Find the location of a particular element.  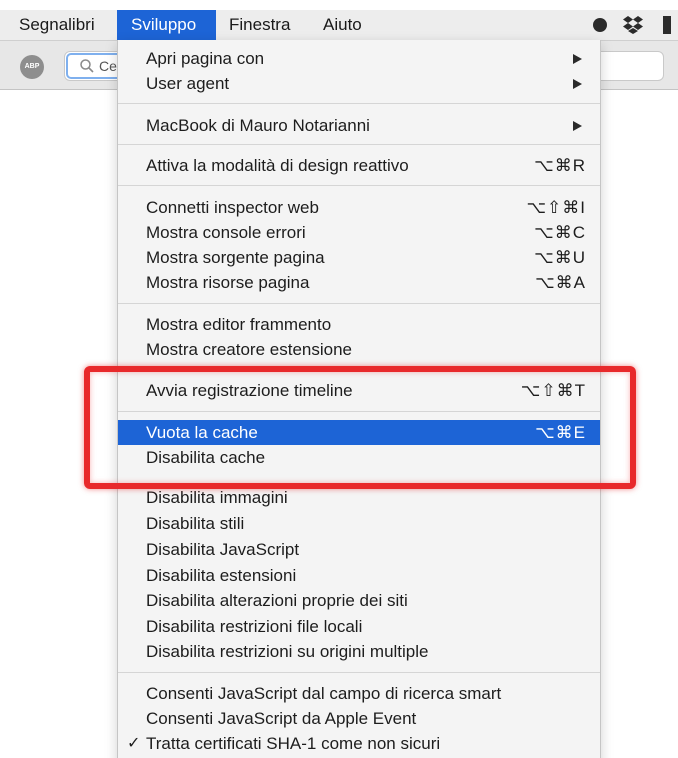

menu-item-disabilita-file-locali: Disabilita restrizioni file locali is located at coordinates (359, 626).